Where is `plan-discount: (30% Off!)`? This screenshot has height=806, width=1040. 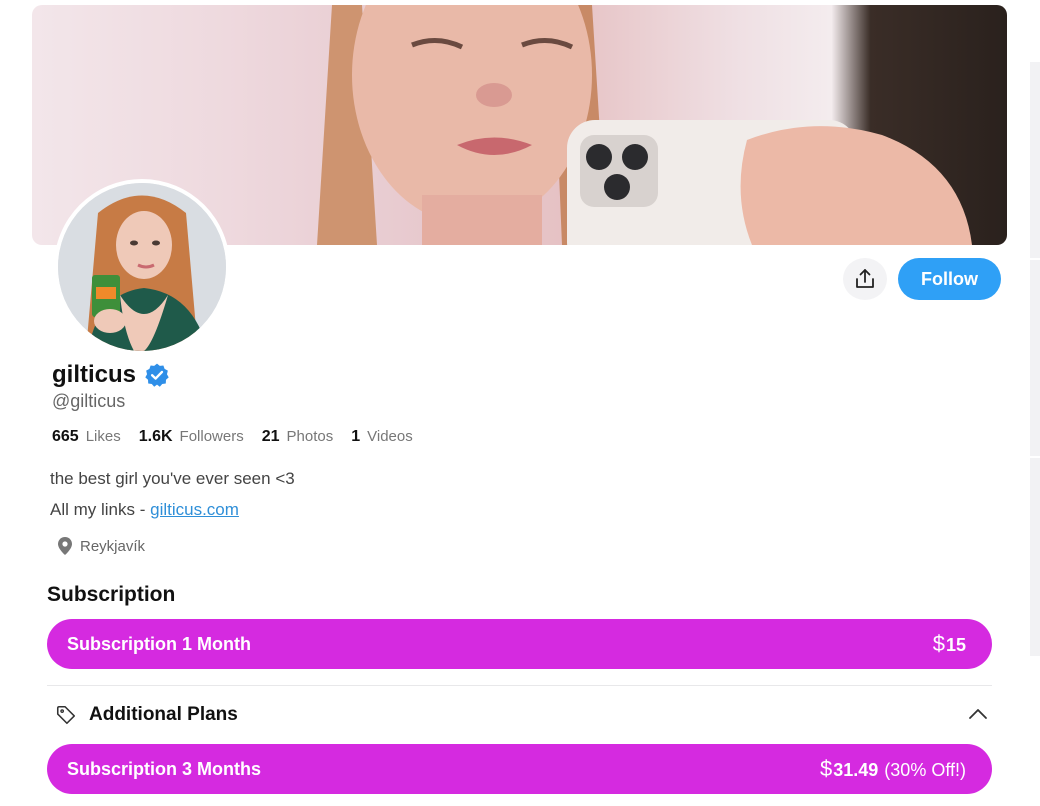
plan-discount: (30% Off!) is located at coordinates (925, 770).